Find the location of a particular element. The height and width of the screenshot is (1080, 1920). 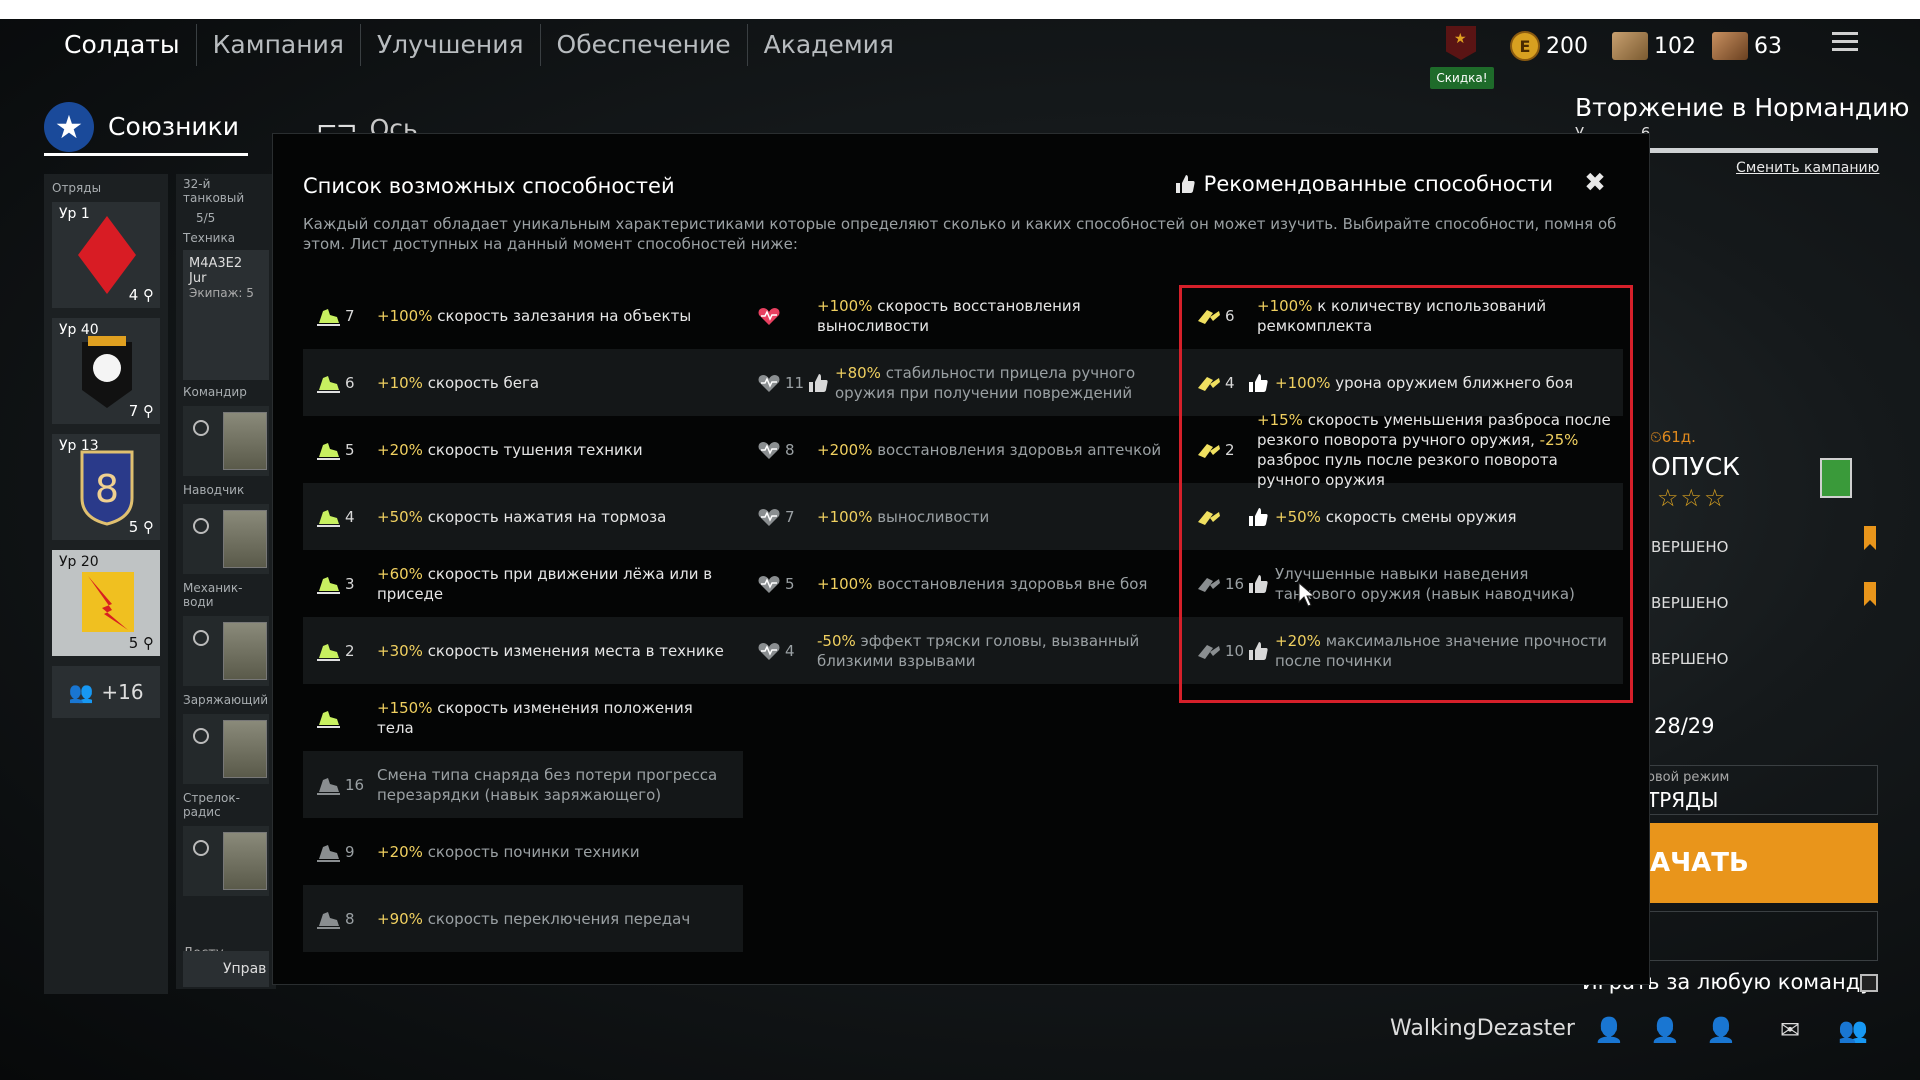

role-loader: Заряжающий is located at coordinates (226, 700).